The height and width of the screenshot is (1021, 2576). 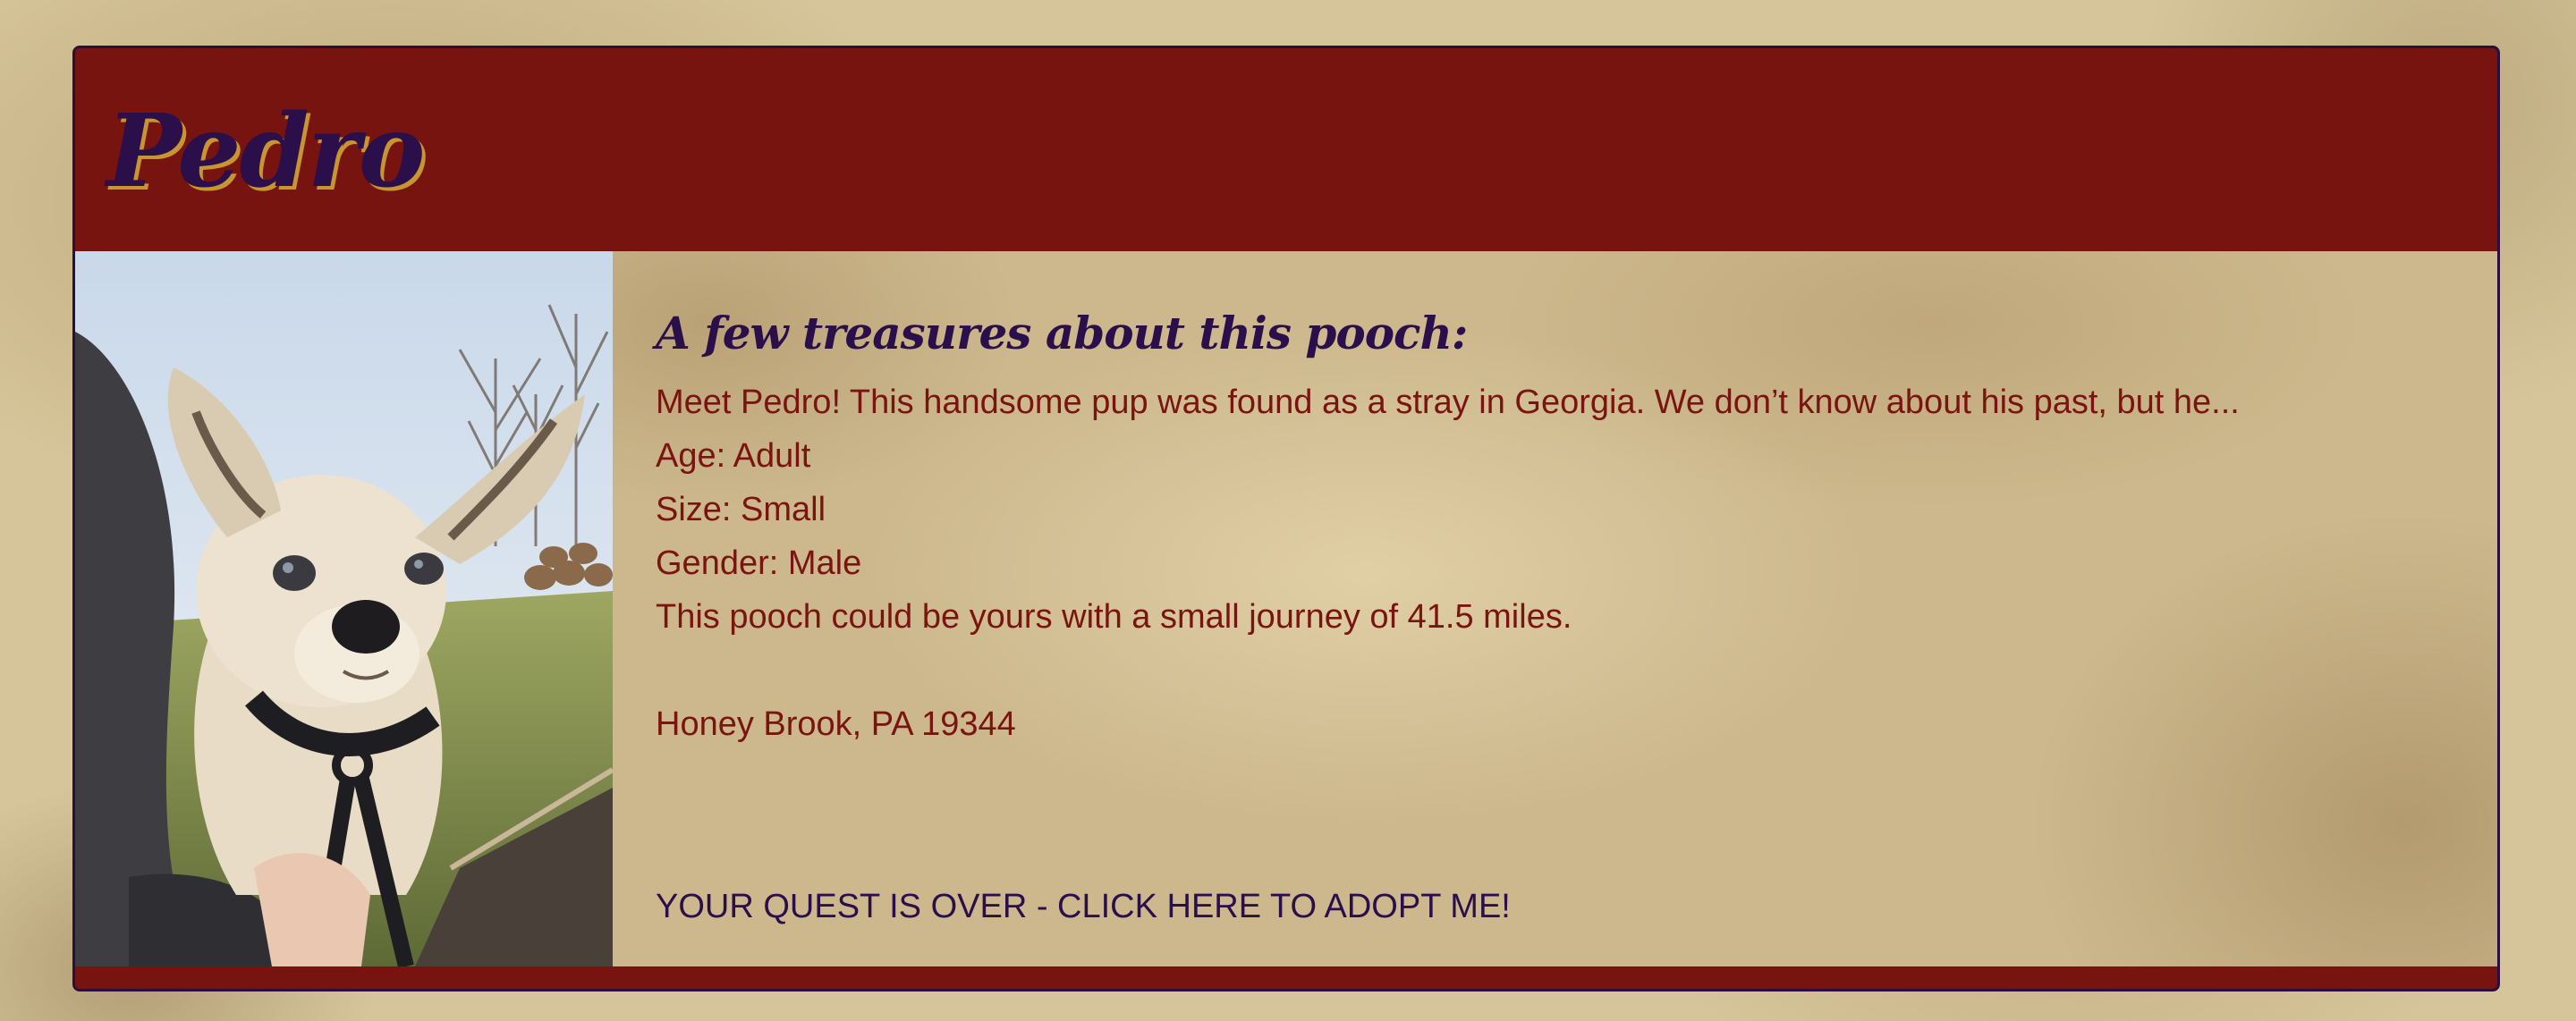 What do you see at coordinates (759, 563) in the screenshot?
I see `pet-gender: Gender: Male` at bounding box center [759, 563].